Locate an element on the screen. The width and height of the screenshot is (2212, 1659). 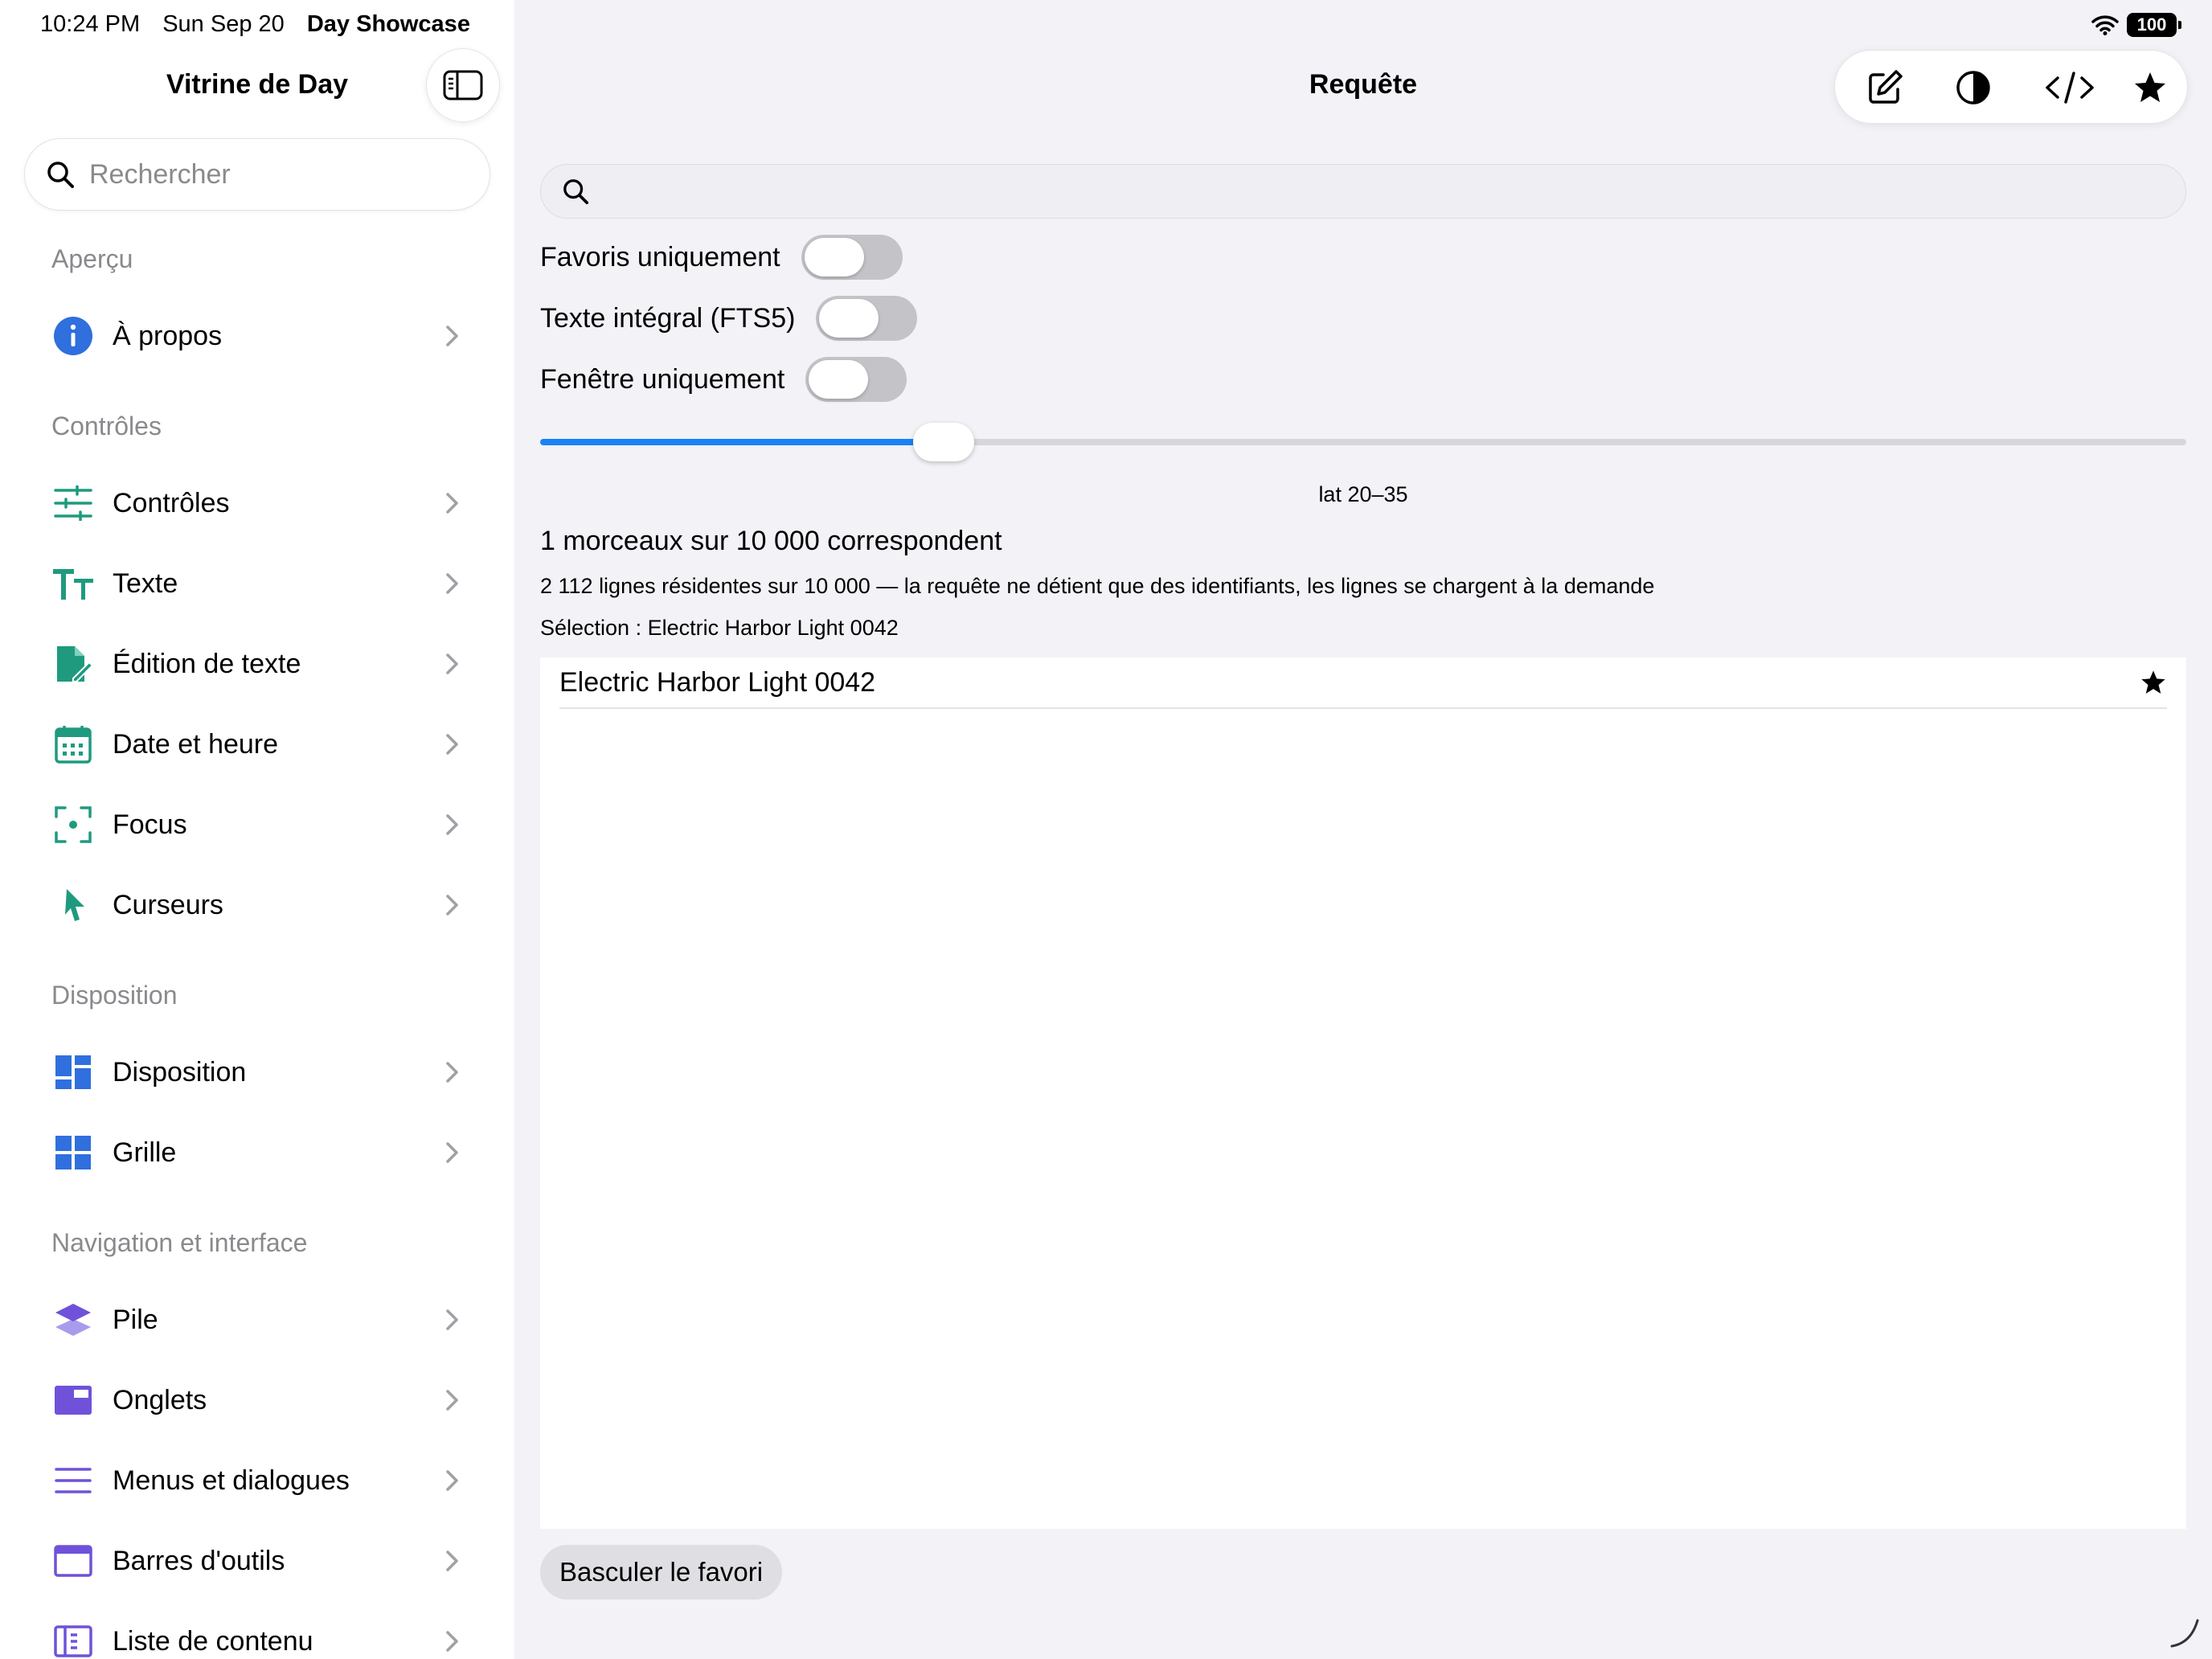
list-item: Electric Harbor Light 0042 is located at coordinates (1363, 683).